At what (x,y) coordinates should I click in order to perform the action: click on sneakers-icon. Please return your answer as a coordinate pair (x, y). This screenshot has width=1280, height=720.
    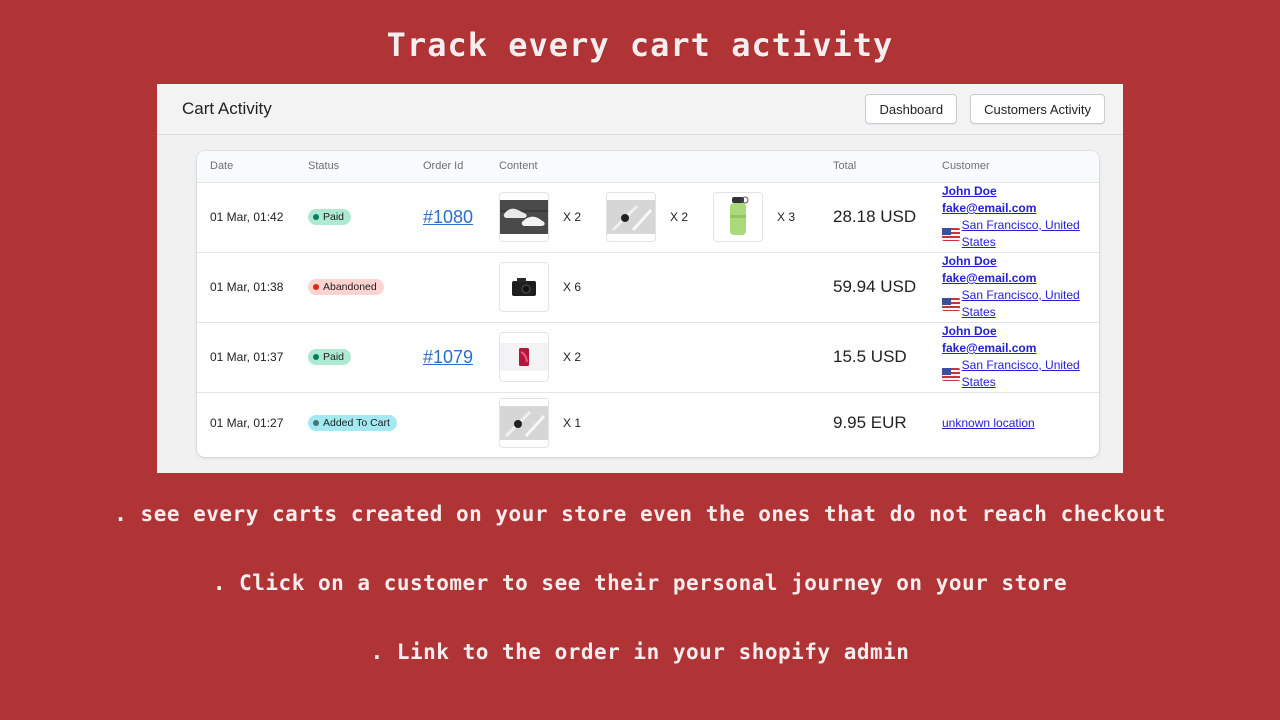
    Looking at the image, I should click on (524, 217).